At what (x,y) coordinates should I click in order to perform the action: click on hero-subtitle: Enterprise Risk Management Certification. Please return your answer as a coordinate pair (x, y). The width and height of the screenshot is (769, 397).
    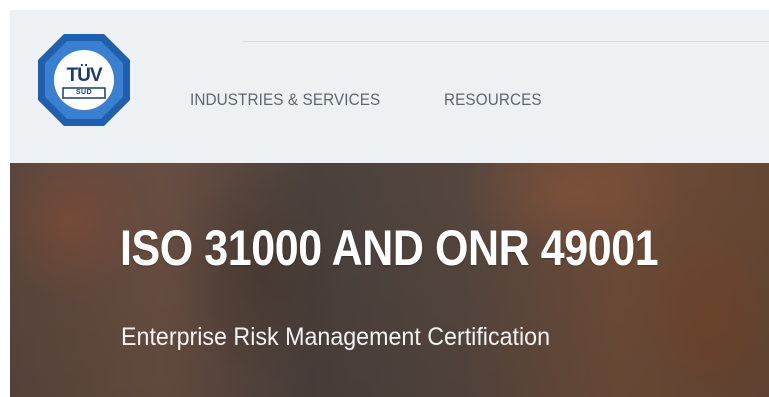
    Looking at the image, I should click on (336, 337).